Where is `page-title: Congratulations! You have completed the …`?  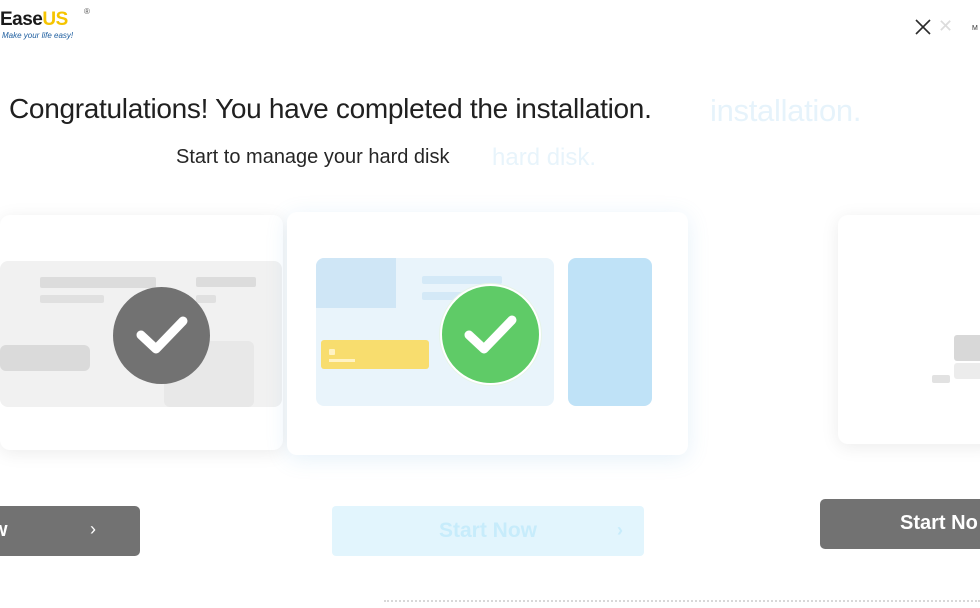 page-title: Congratulations! You have completed the … is located at coordinates (330, 108).